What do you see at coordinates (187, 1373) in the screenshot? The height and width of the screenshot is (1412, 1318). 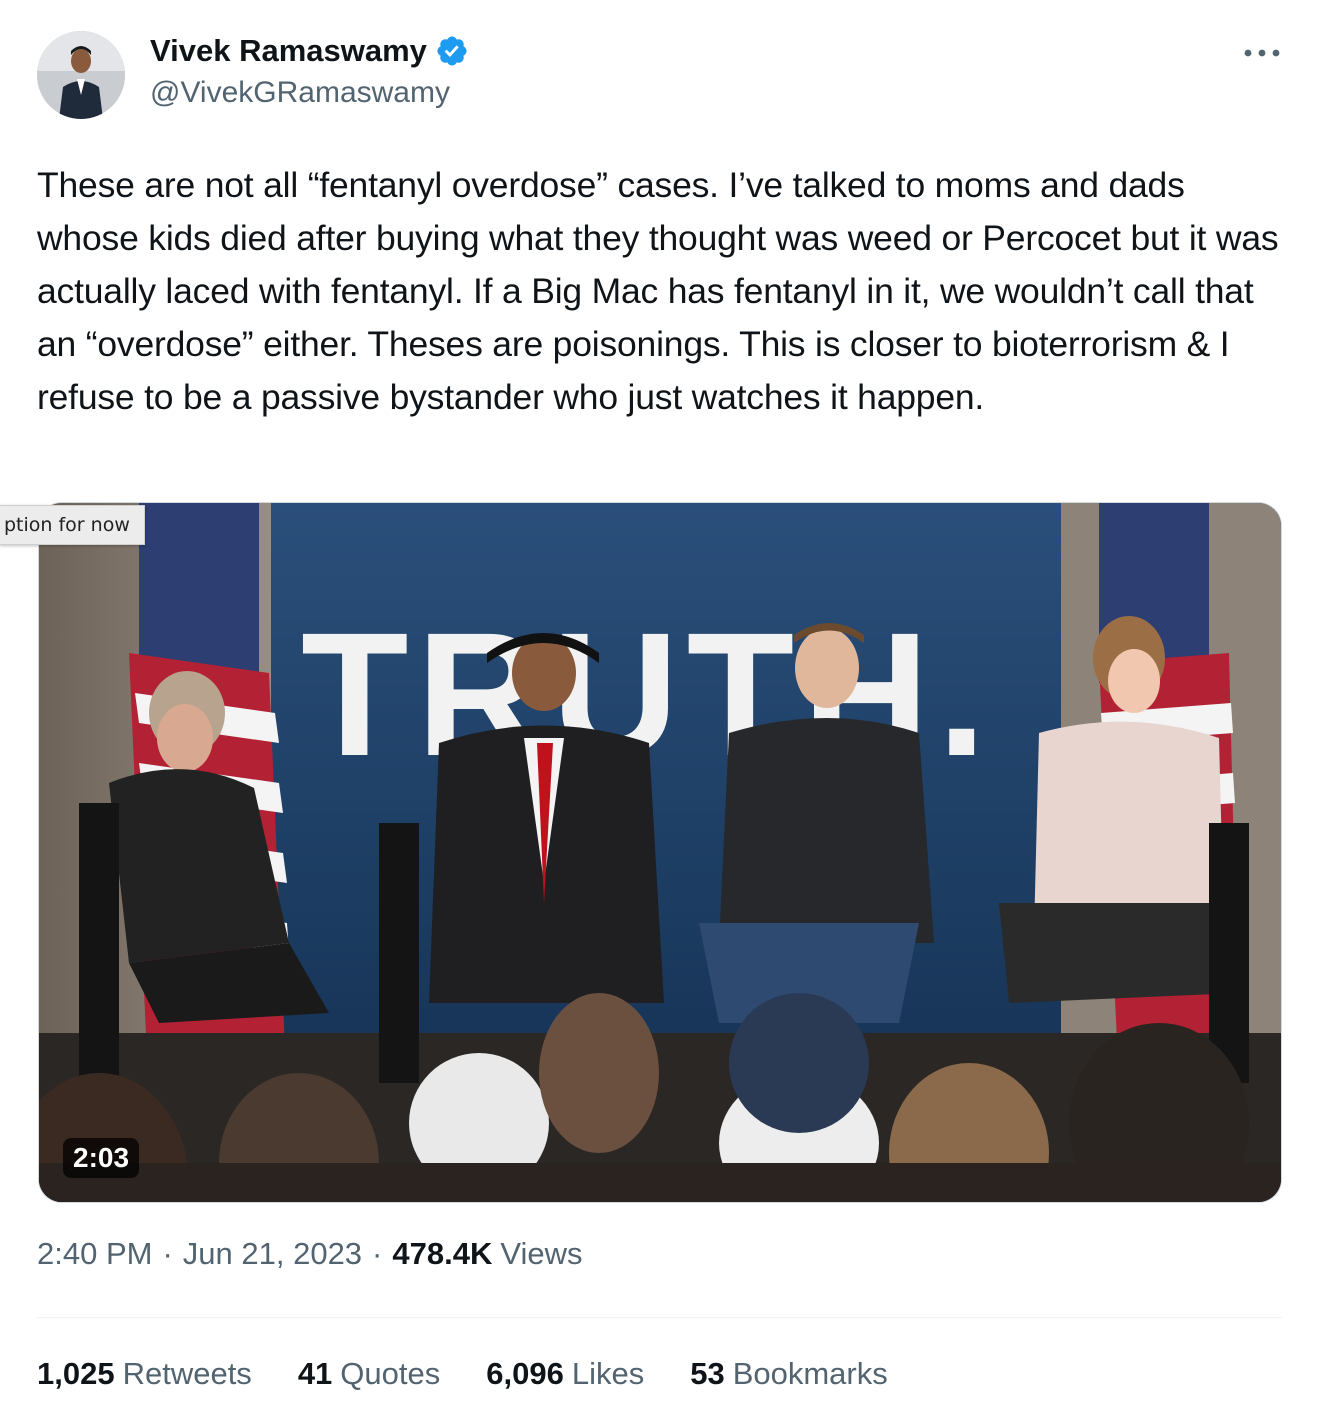 I see `retweets-label: Retweets` at bounding box center [187, 1373].